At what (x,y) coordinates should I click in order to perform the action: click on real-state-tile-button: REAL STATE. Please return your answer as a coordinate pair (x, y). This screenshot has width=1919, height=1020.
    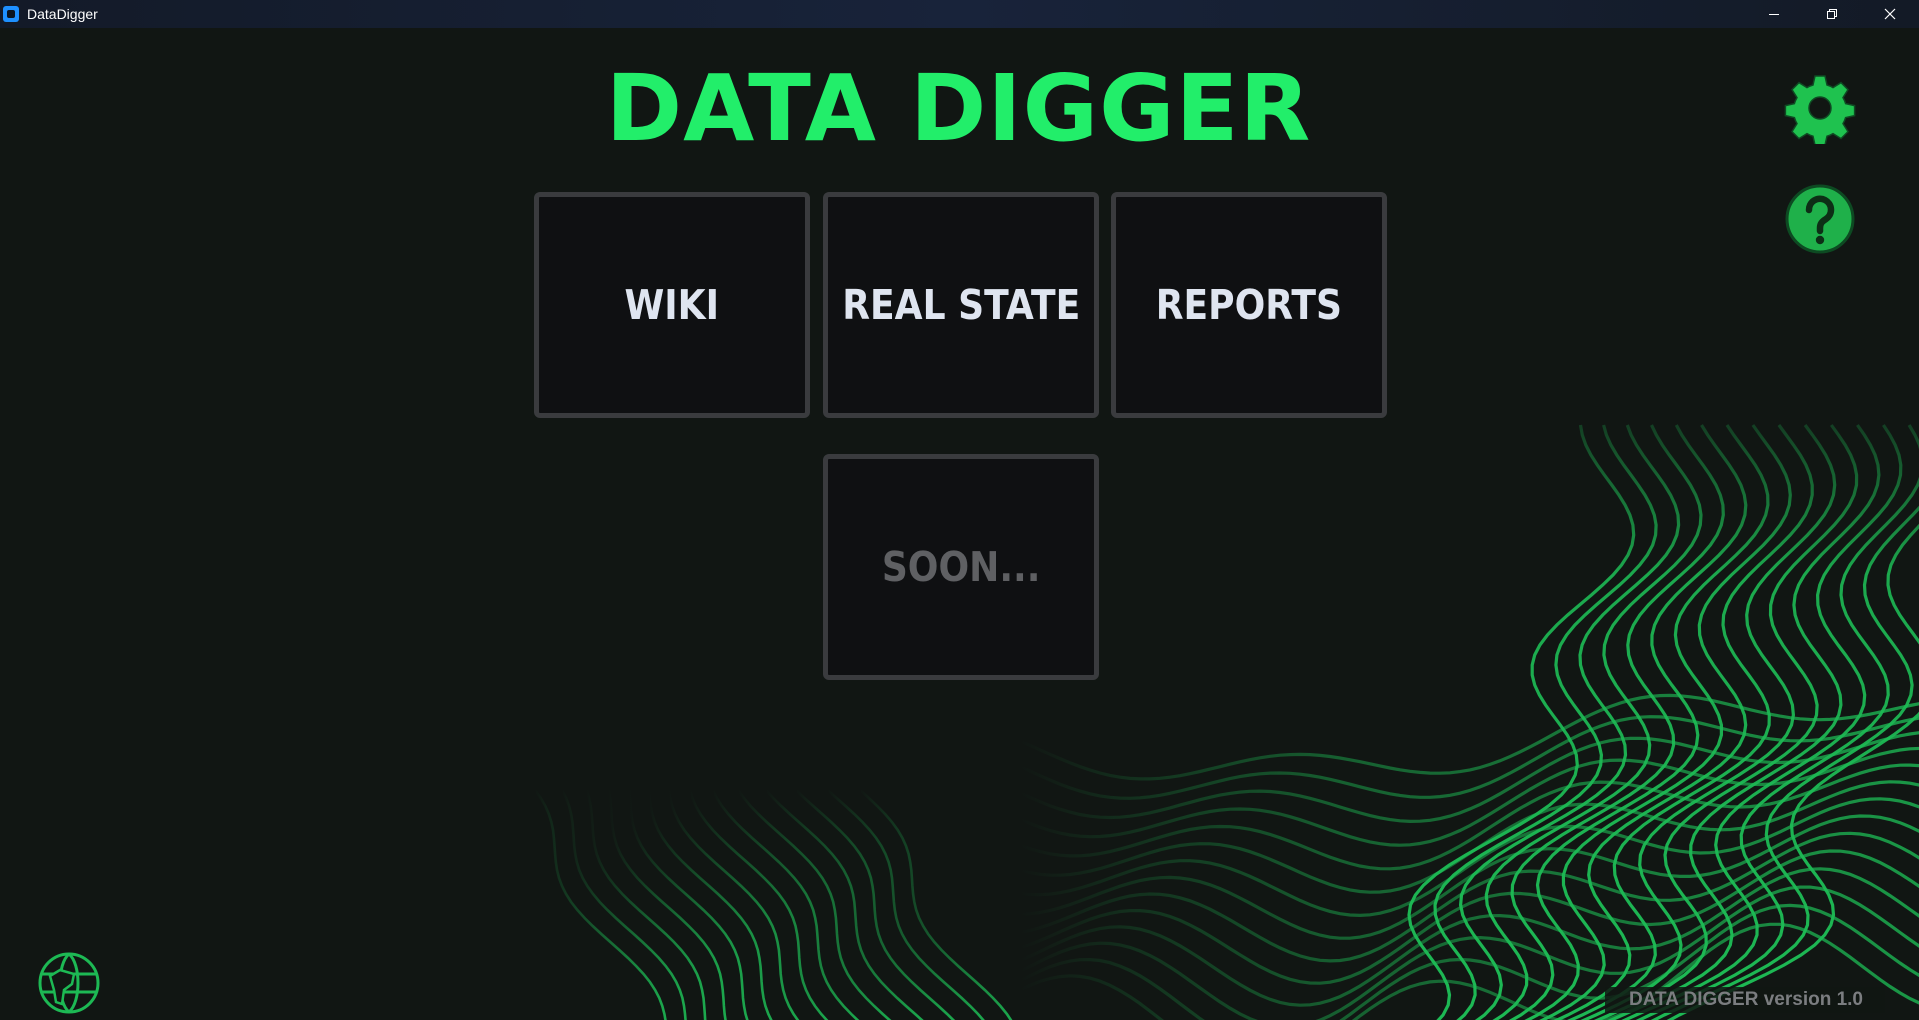
    Looking at the image, I should click on (961, 305).